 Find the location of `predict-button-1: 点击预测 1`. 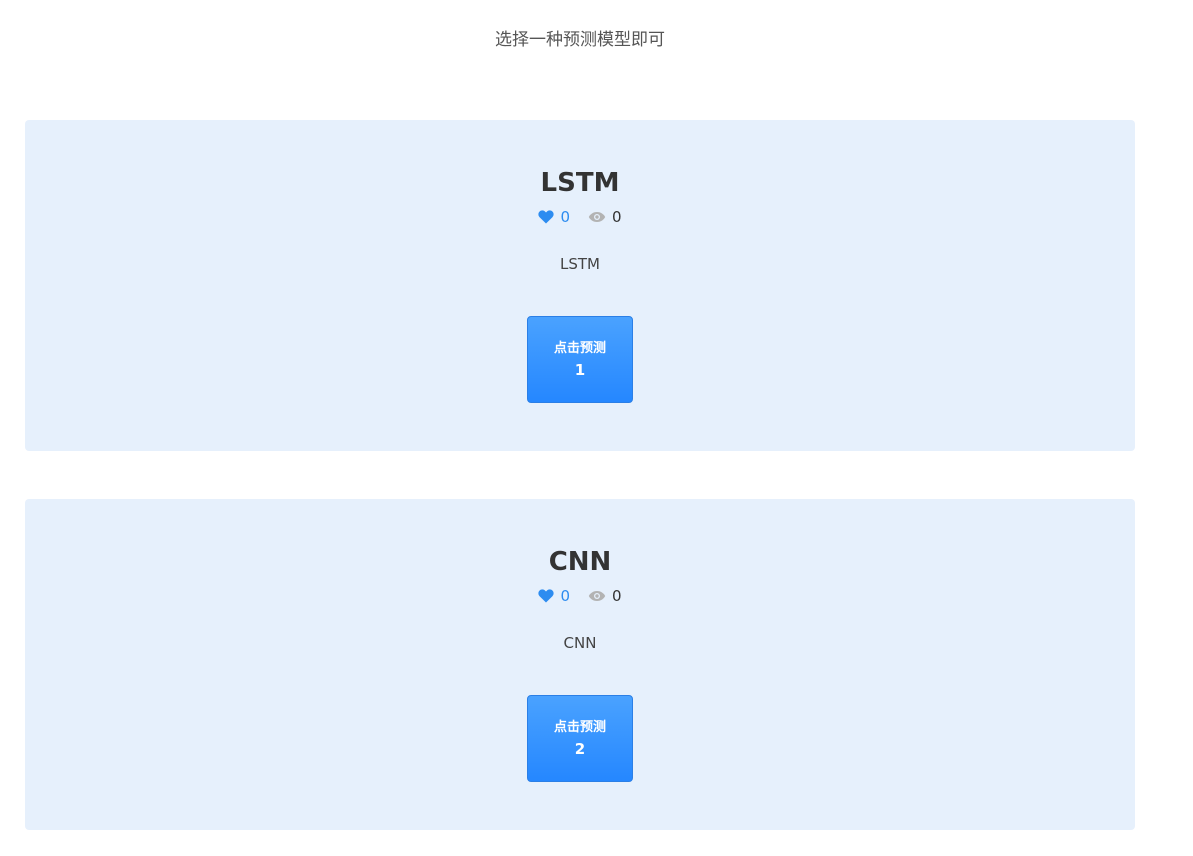

predict-button-1: 点击预测 1 is located at coordinates (580, 359).